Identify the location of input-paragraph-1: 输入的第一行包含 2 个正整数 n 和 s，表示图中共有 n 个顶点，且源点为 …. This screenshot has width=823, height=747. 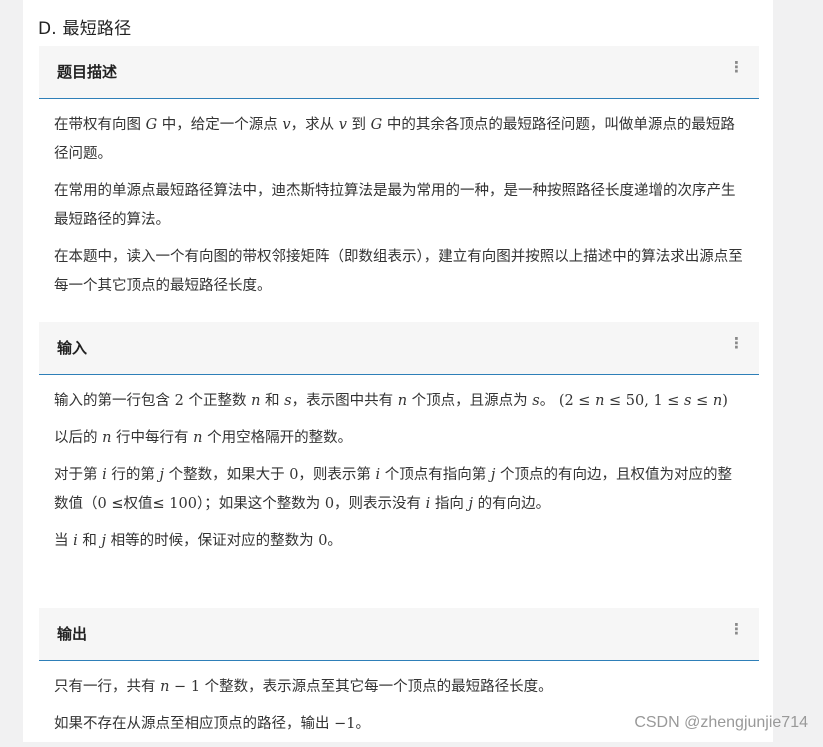
(398, 401).